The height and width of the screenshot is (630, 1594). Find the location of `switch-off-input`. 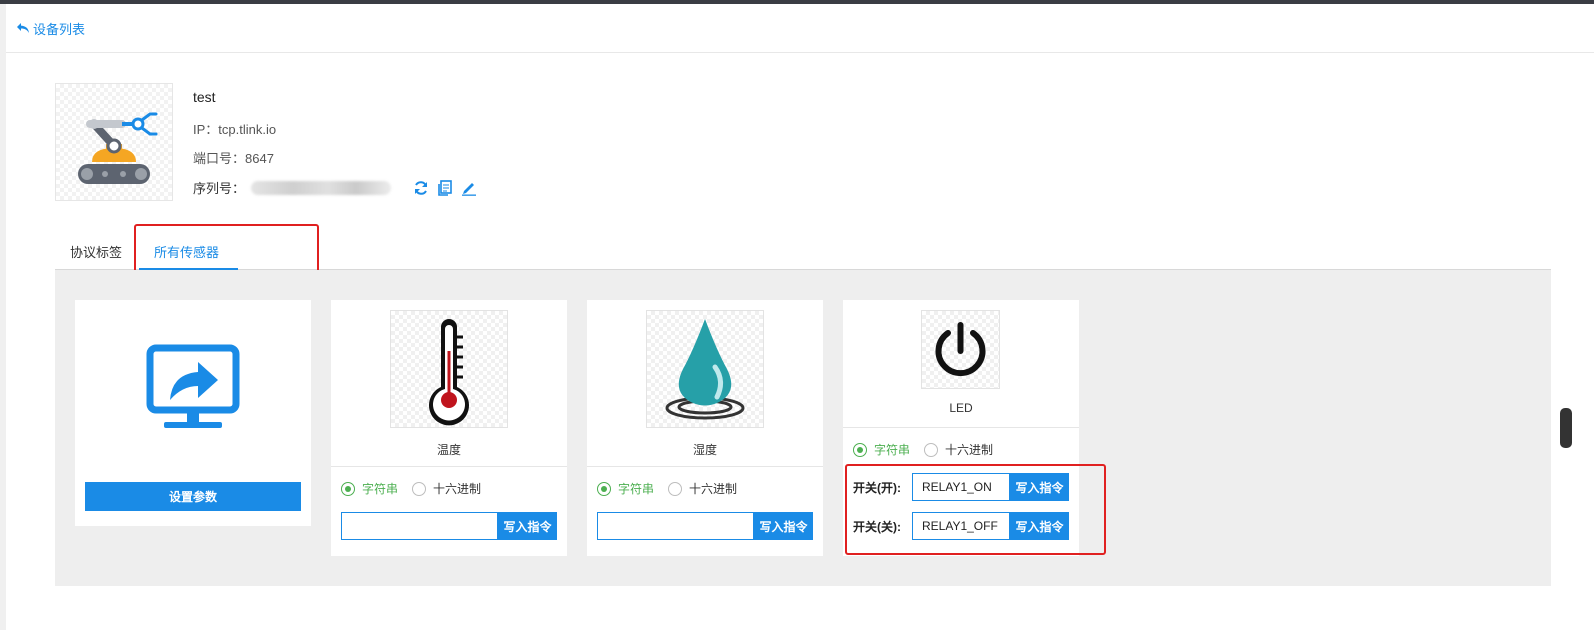

switch-off-input is located at coordinates (961, 526).